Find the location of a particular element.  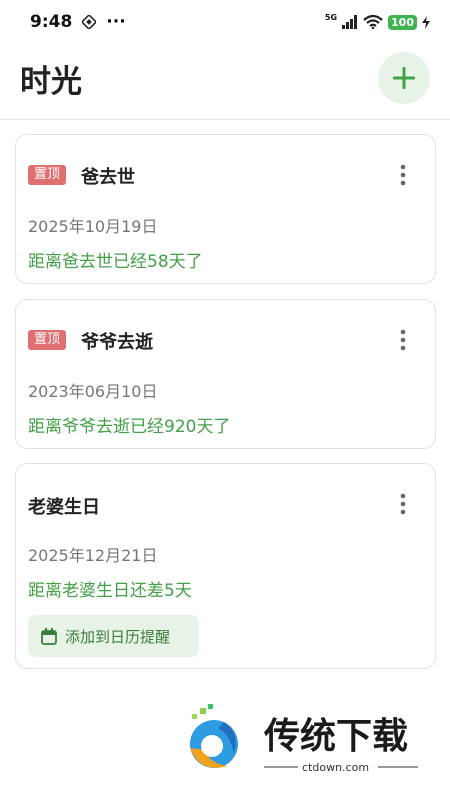

watermark-brand: 传统下载 is located at coordinates (335, 736).